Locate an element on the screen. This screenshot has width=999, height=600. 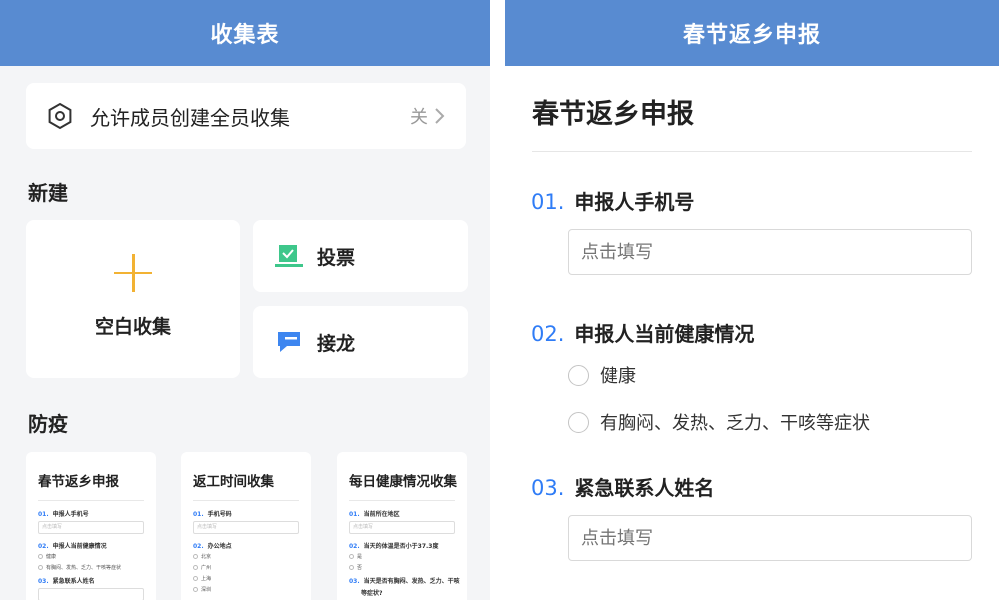
new-section-title: 新建 is located at coordinates (48, 193).